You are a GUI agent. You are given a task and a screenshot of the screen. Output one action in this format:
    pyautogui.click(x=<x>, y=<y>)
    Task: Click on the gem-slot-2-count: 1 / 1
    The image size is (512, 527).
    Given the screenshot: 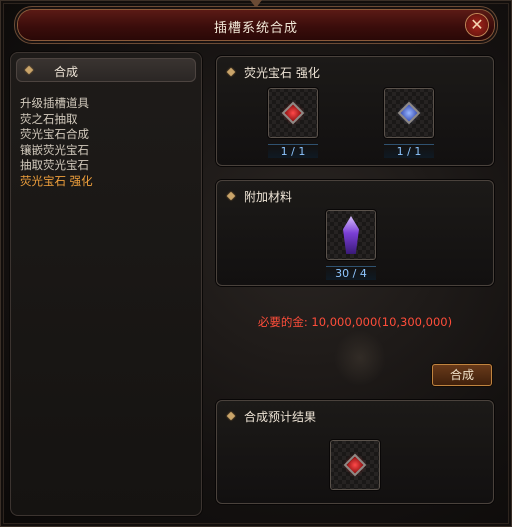 What is the action you would take?
    pyautogui.click(x=409, y=151)
    